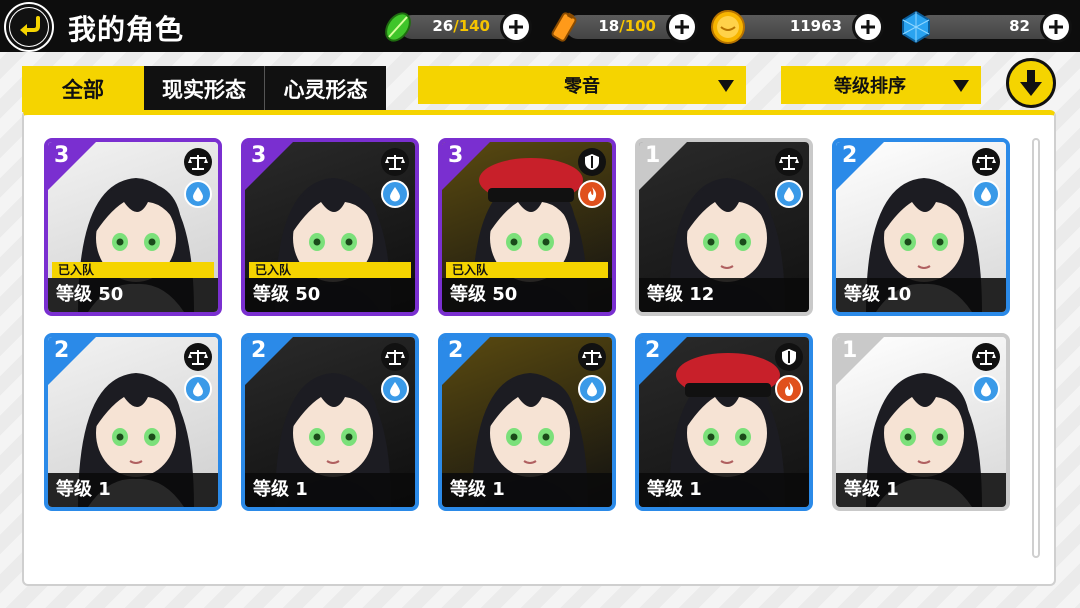  Describe the element at coordinates (916, 27) in the screenshot. I see `blue-gem-icon` at that location.